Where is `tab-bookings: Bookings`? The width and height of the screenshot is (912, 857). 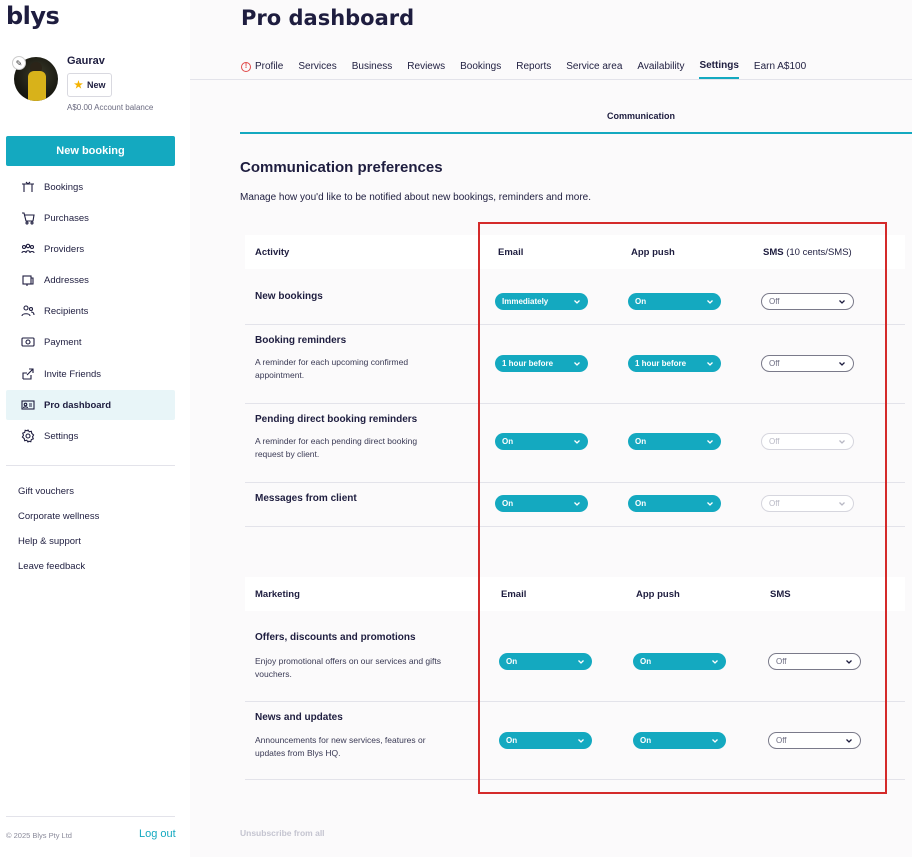
tab-bookings: Bookings is located at coordinates (480, 68).